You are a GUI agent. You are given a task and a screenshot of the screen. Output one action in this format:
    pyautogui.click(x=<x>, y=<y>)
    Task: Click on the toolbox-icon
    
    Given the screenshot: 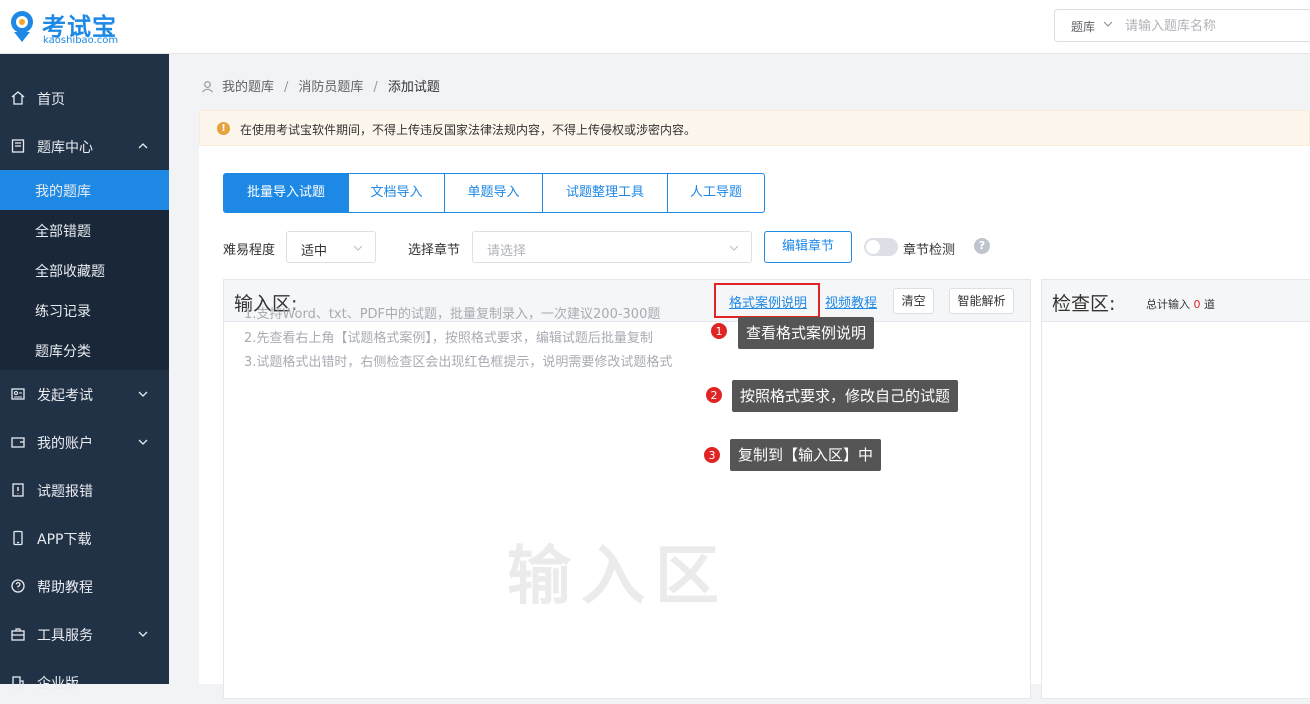 What is the action you would take?
    pyautogui.click(x=18, y=634)
    